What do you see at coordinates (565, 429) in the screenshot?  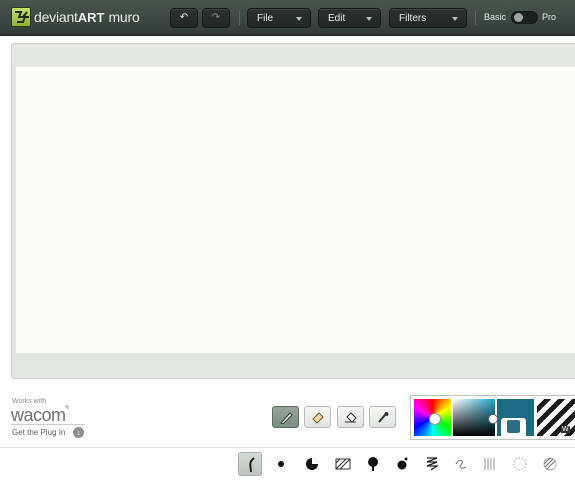 I see `pattern-label: W` at bounding box center [565, 429].